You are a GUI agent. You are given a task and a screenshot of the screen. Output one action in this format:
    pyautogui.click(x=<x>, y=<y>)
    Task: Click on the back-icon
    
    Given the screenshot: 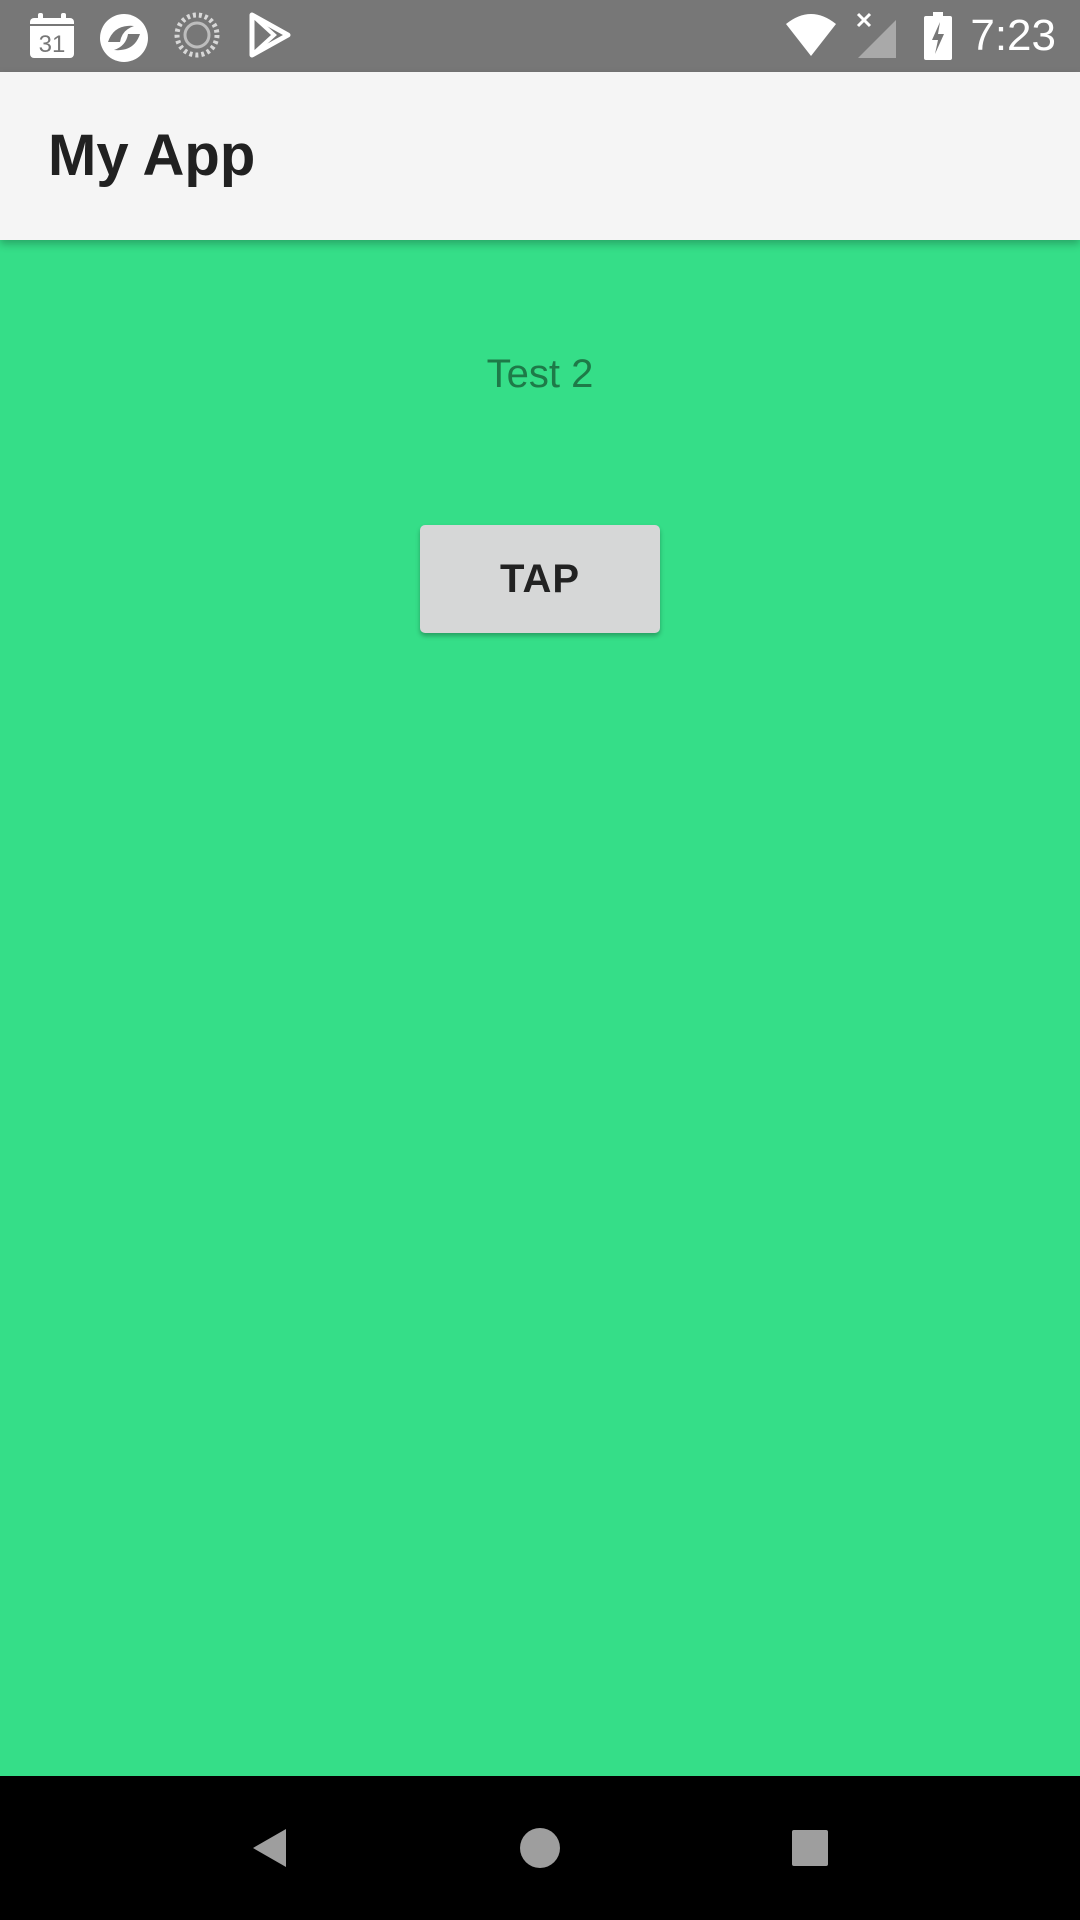 What is the action you would take?
    pyautogui.click(x=269, y=1848)
    